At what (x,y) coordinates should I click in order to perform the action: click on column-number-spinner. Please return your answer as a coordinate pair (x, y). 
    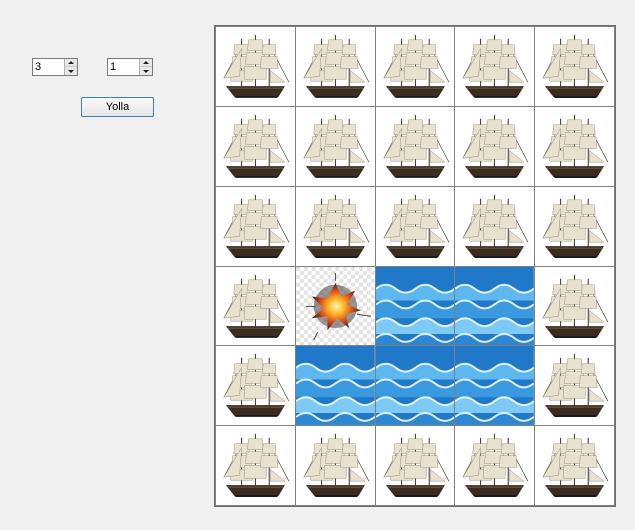
    Looking at the image, I should click on (130, 67).